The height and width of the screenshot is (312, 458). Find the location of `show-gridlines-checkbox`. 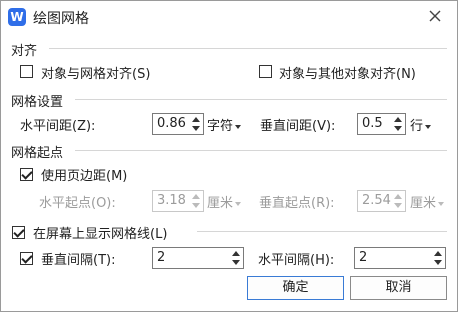

show-gridlines-checkbox is located at coordinates (18, 232).